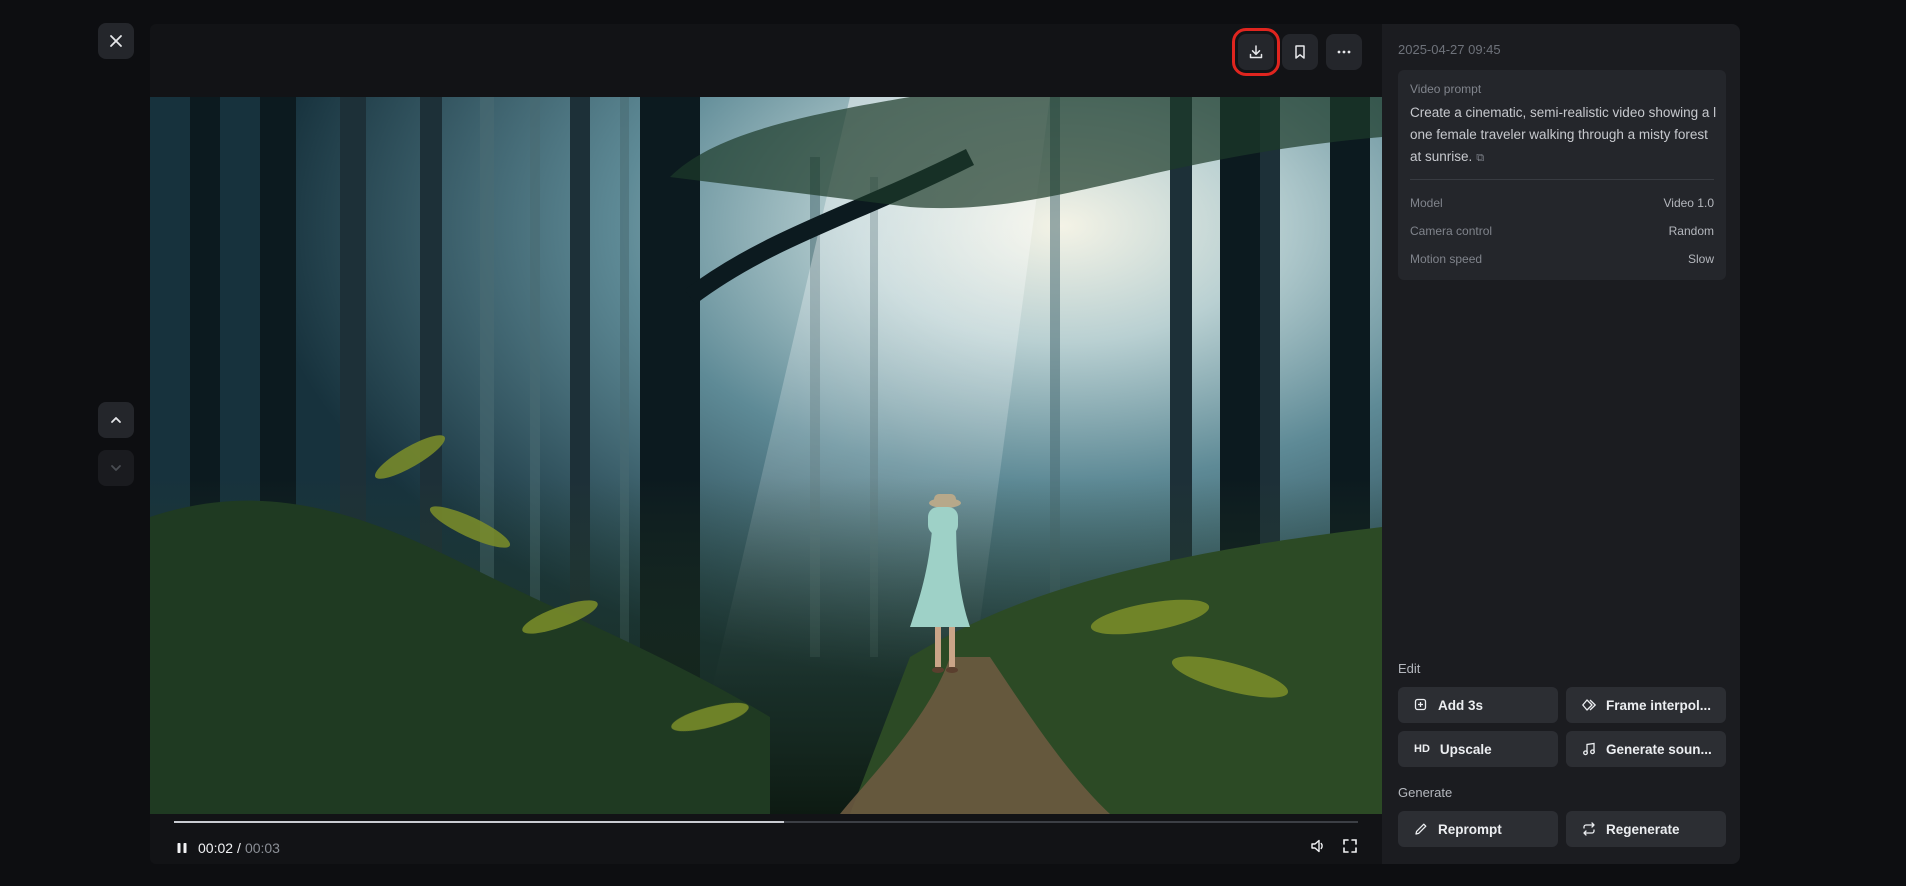 The height and width of the screenshot is (886, 1906). What do you see at coordinates (1461, 705) in the screenshot?
I see `button-label: Add 3s` at bounding box center [1461, 705].